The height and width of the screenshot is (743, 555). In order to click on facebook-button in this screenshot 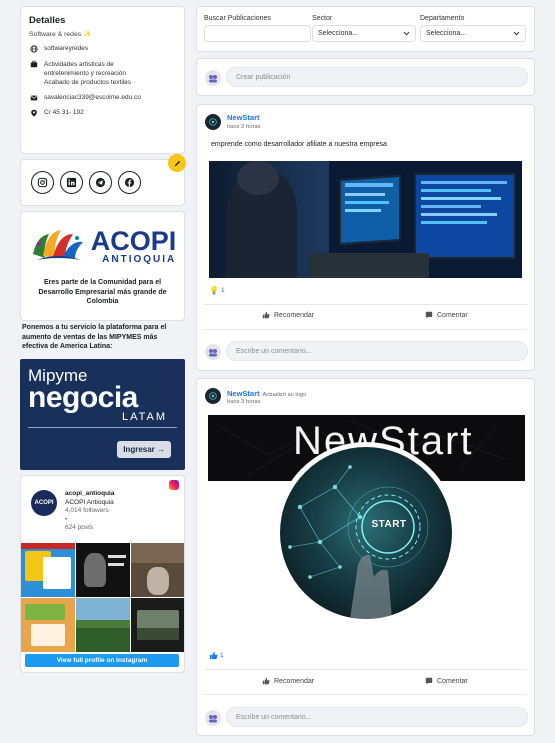, I will do `click(129, 182)`.